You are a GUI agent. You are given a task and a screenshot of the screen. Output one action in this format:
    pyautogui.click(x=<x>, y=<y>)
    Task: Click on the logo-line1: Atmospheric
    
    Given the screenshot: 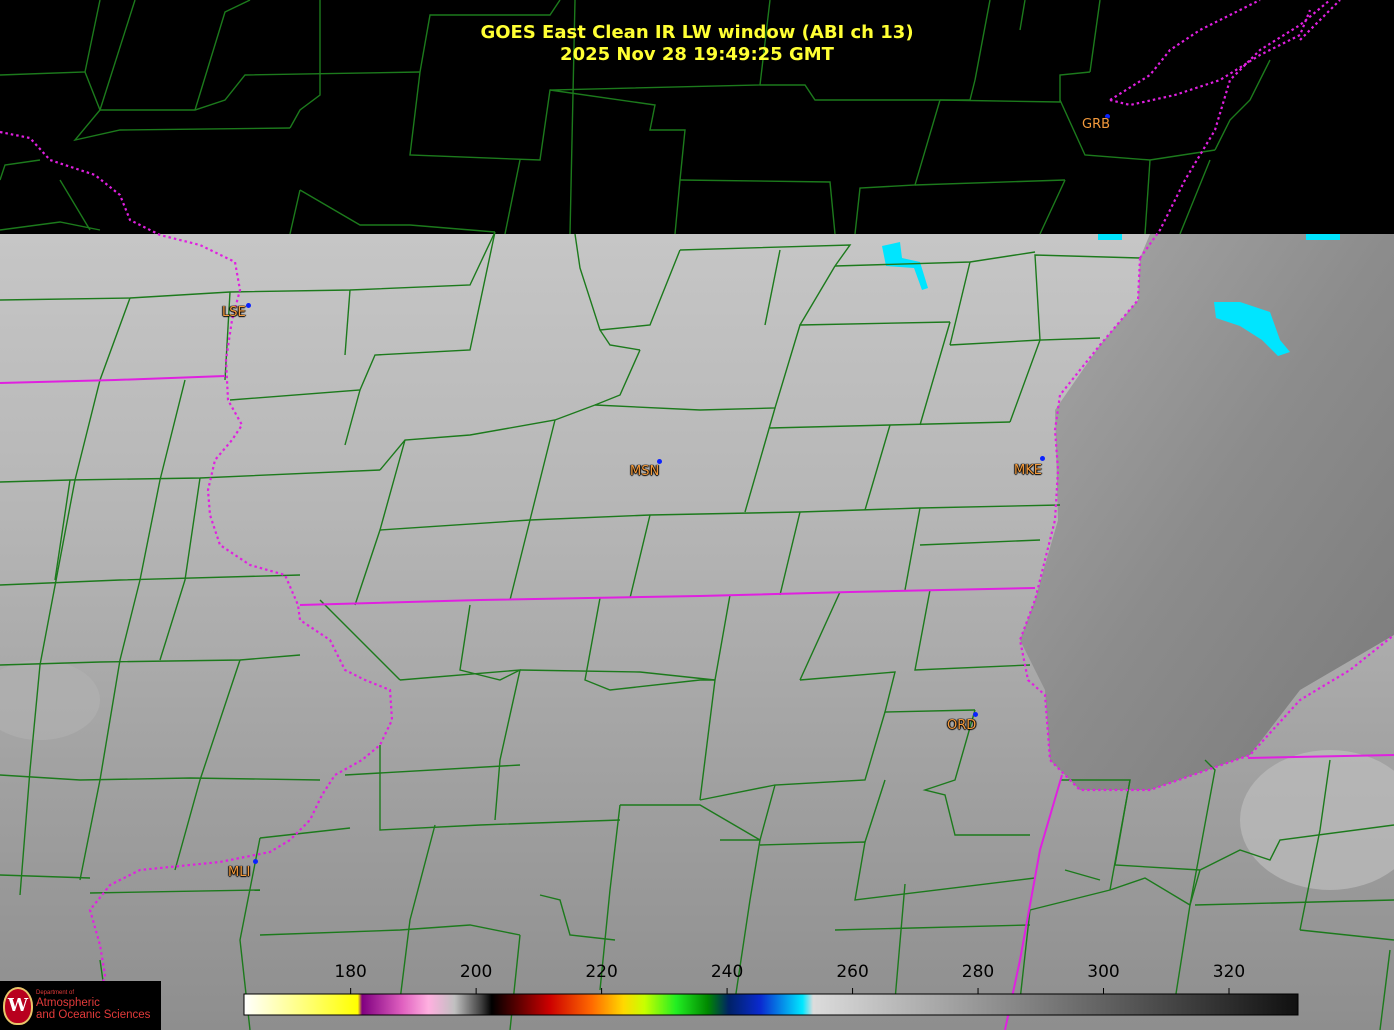 What is the action you would take?
    pyautogui.click(x=68, y=1003)
    